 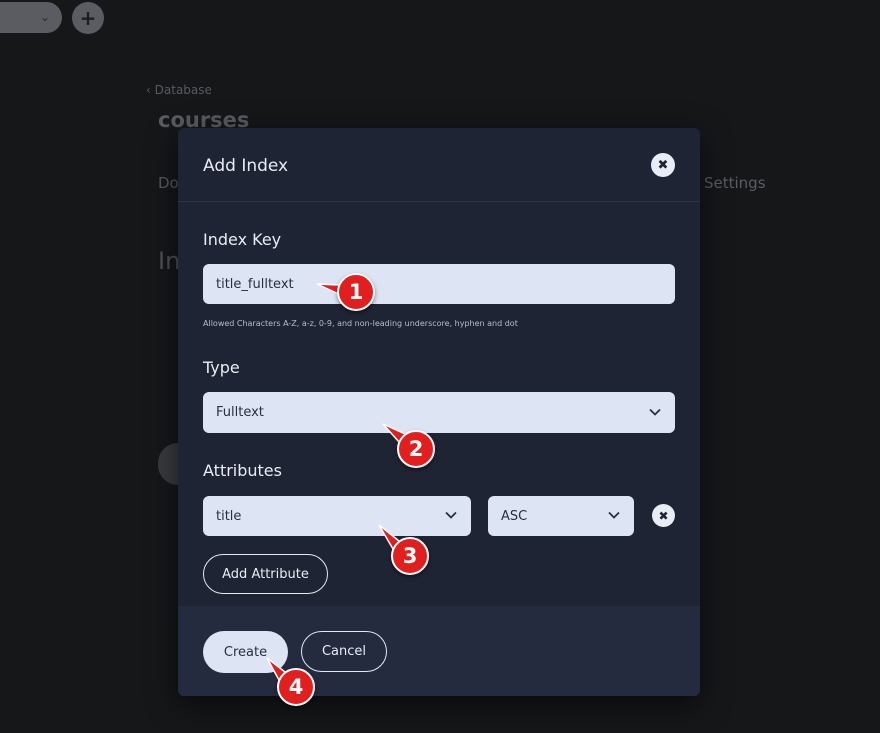 What do you see at coordinates (169, 261) in the screenshot?
I see `section-heading: In` at bounding box center [169, 261].